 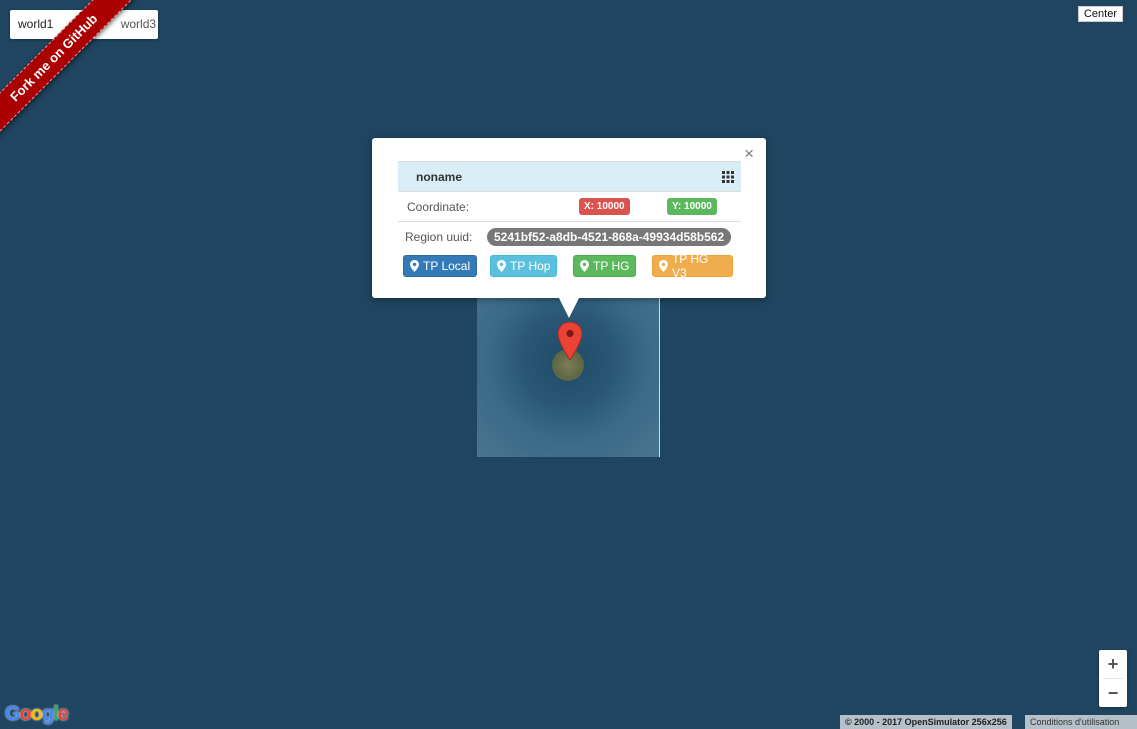 I want to click on tp-hg-v3-label: TP HG V3, so click(x=690, y=266).